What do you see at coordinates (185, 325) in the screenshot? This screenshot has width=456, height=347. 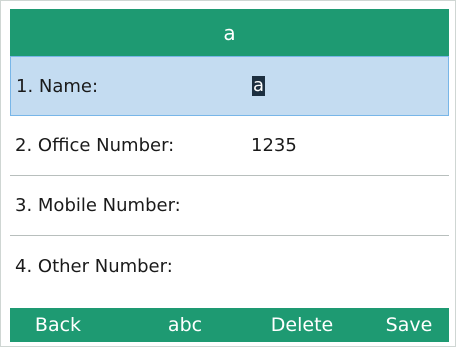 I see `input-mode-softkey: abc` at bounding box center [185, 325].